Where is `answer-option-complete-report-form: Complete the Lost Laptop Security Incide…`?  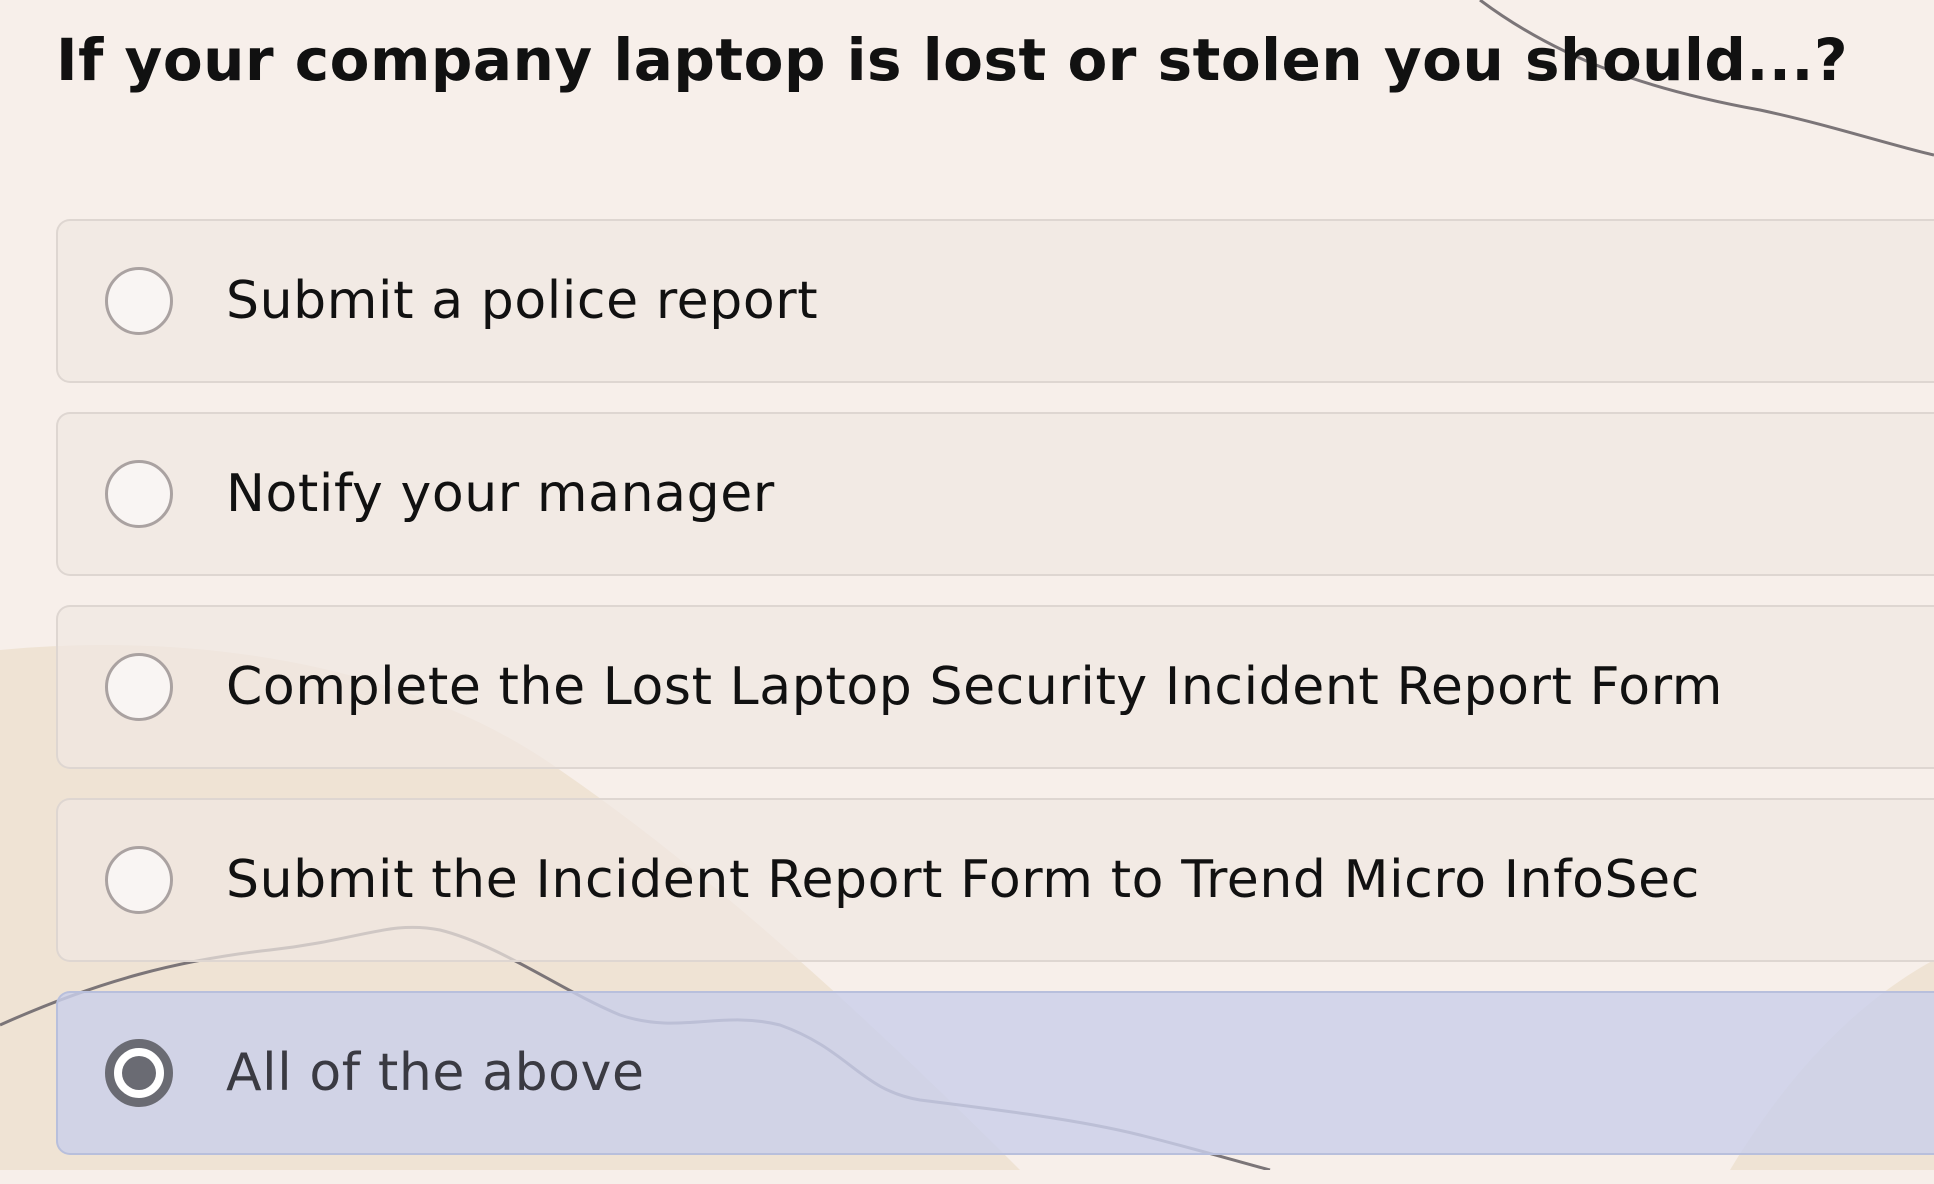 answer-option-complete-report-form: Complete the Lost Laptop Security Incide… is located at coordinates (995, 687).